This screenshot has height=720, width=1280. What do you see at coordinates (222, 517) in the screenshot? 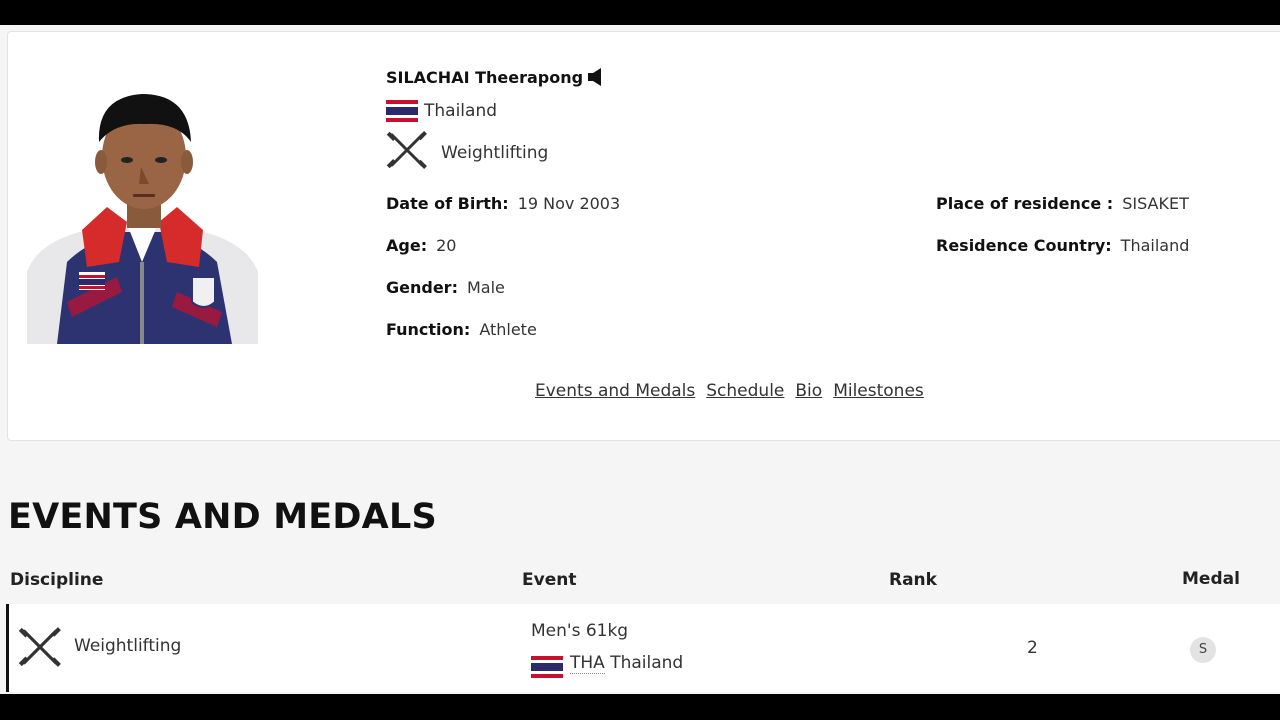
I see `section-title: EVENTS AND MEDALS` at bounding box center [222, 517].